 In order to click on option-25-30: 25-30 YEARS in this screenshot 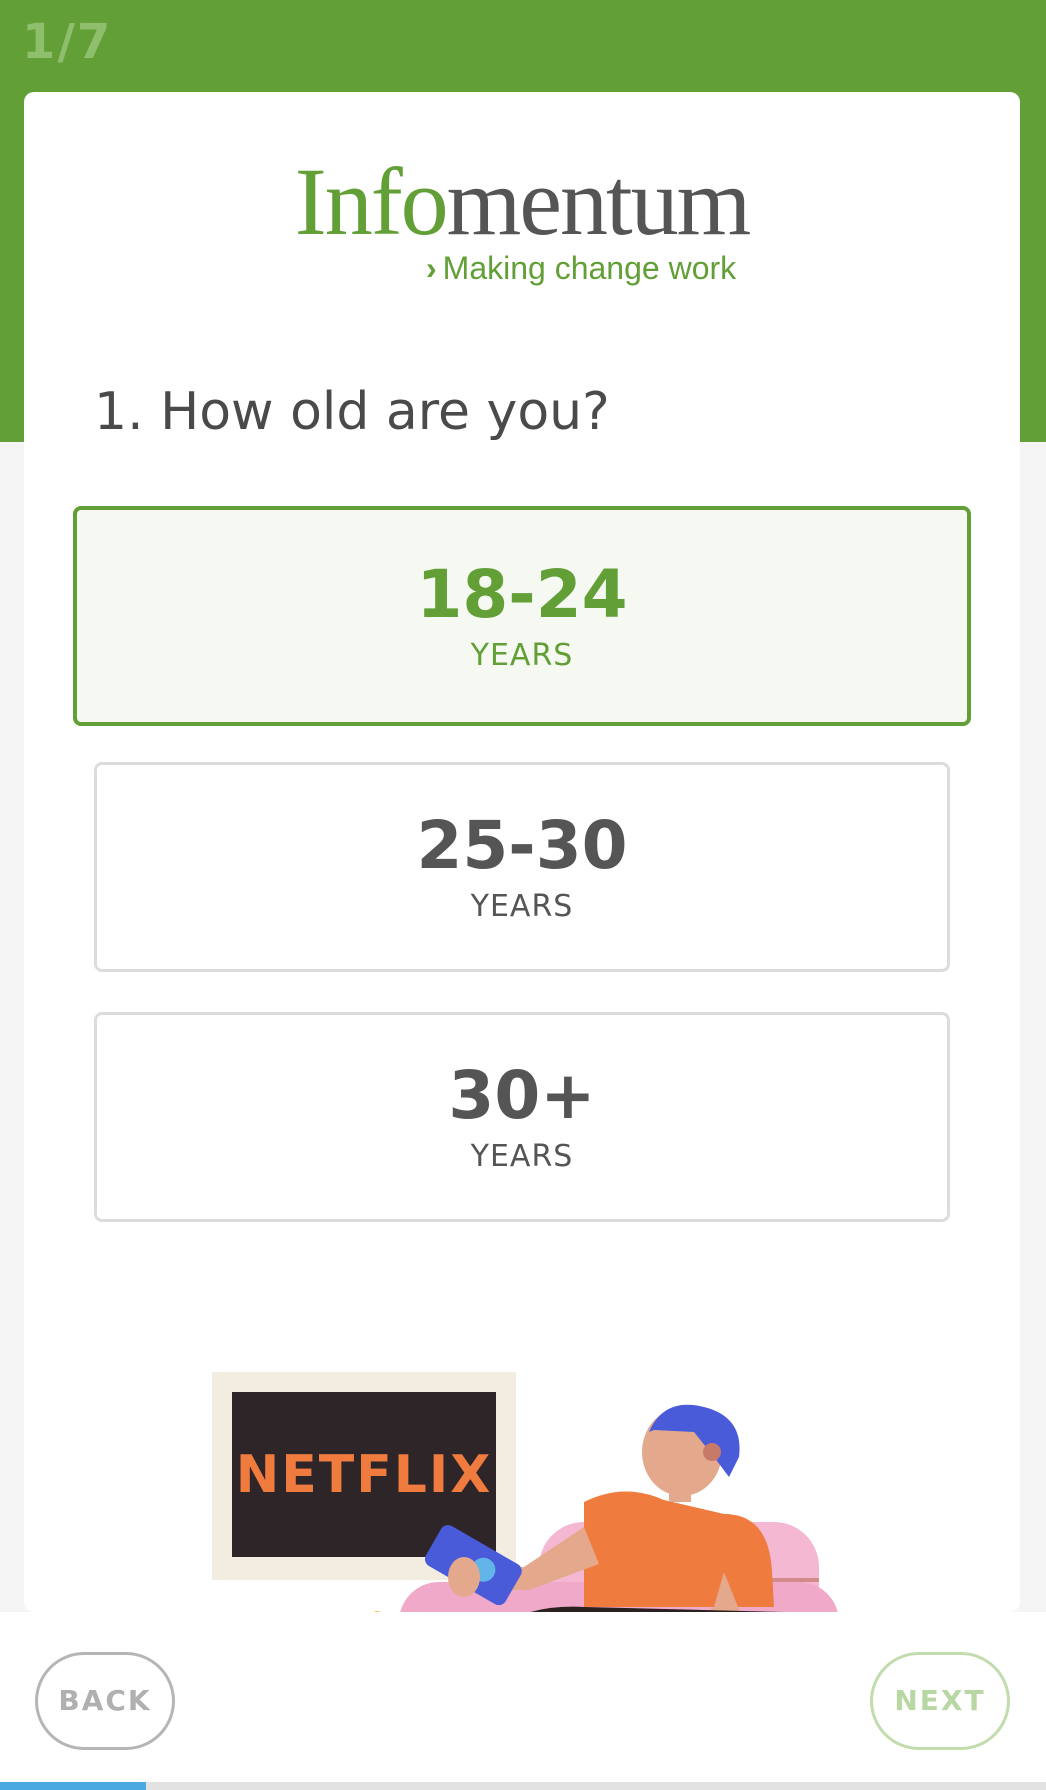, I will do `click(522, 867)`.